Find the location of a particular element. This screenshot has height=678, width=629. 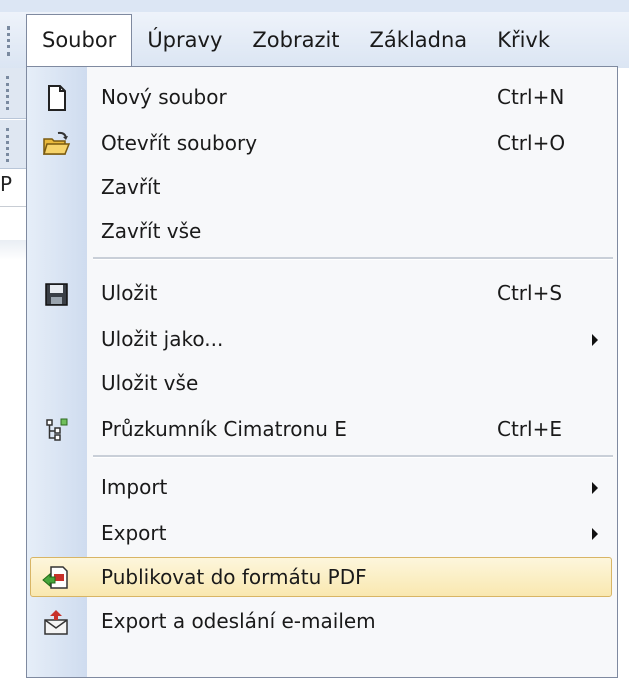

menu-item-publish-pdf: Publikovat do formátu PDF is located at coordinates (322, 577).